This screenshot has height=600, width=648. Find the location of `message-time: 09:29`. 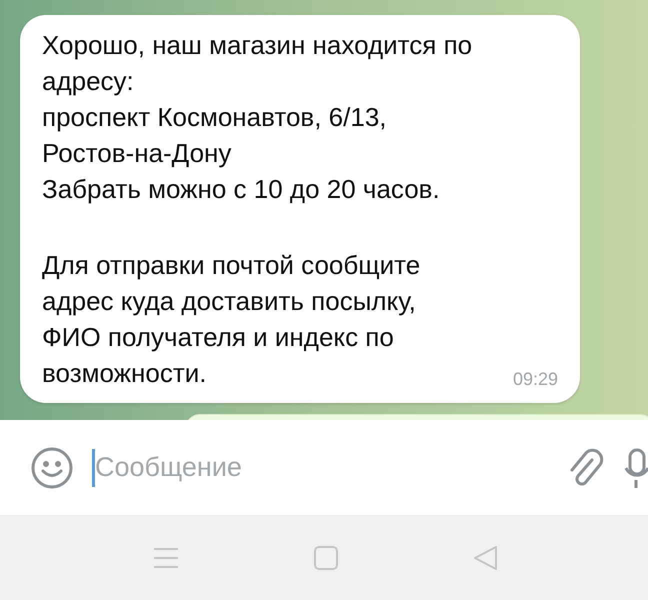

message-time: 09:29 is located at coordinates (535, 379).